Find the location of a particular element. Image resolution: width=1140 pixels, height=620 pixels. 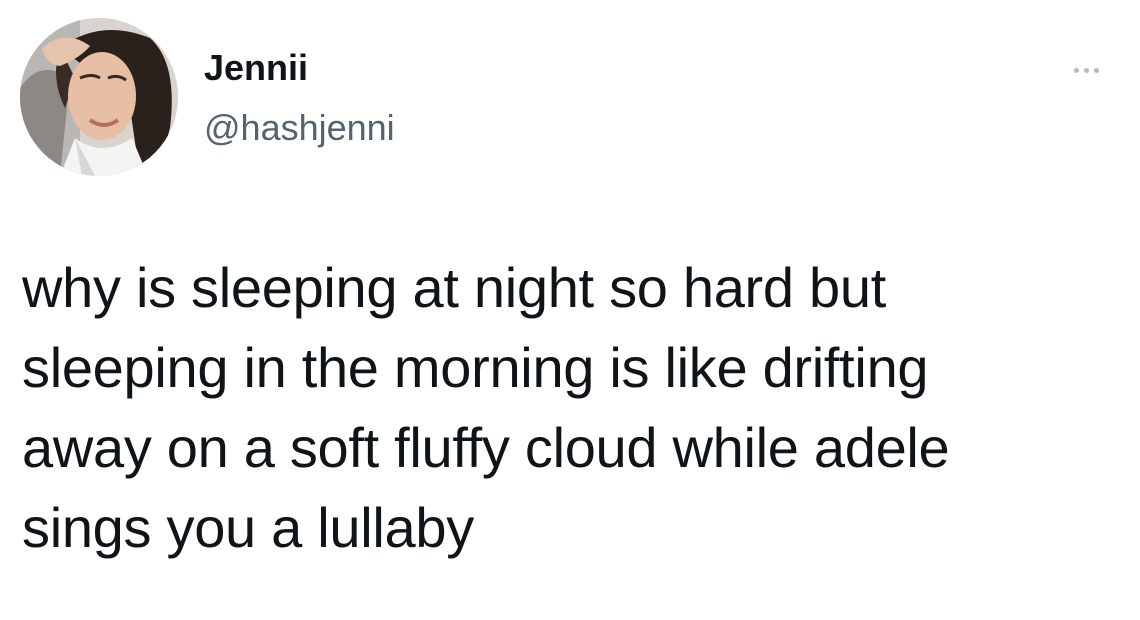

more-options-icon is located at coordinates (1086, 70).